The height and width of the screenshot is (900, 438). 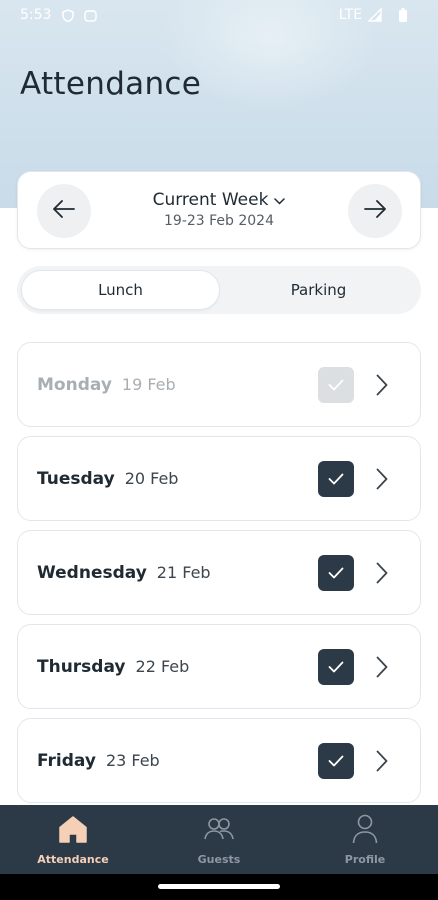 I want to click on bottom-navigation: Attendance Guests Profile, so click(x=219, y=839).